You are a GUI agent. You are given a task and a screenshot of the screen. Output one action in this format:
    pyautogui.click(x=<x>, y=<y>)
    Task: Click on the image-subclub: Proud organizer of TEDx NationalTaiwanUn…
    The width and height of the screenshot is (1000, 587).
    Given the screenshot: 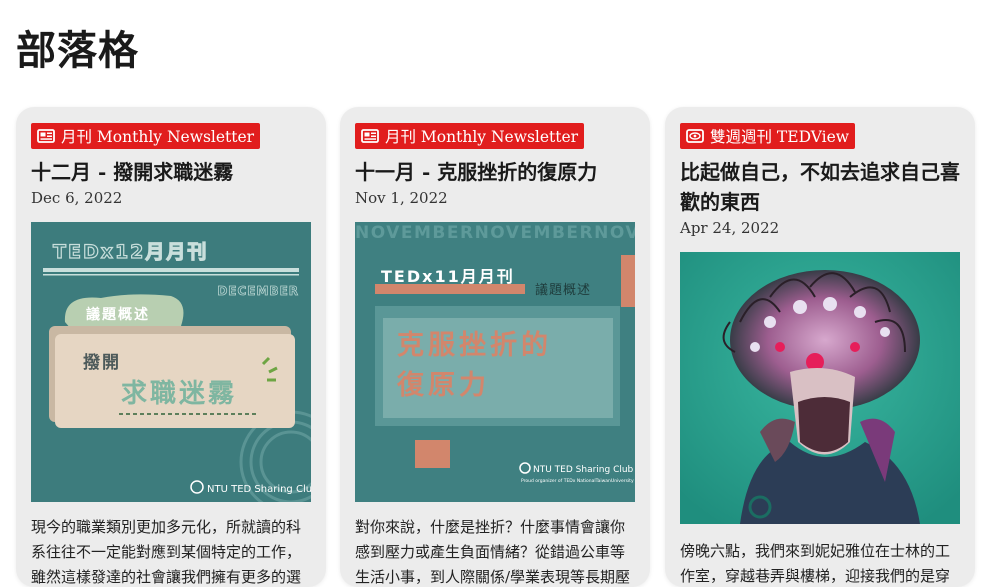 What is the action you would take?
    pyautogui.click(x=577, y=481)
    